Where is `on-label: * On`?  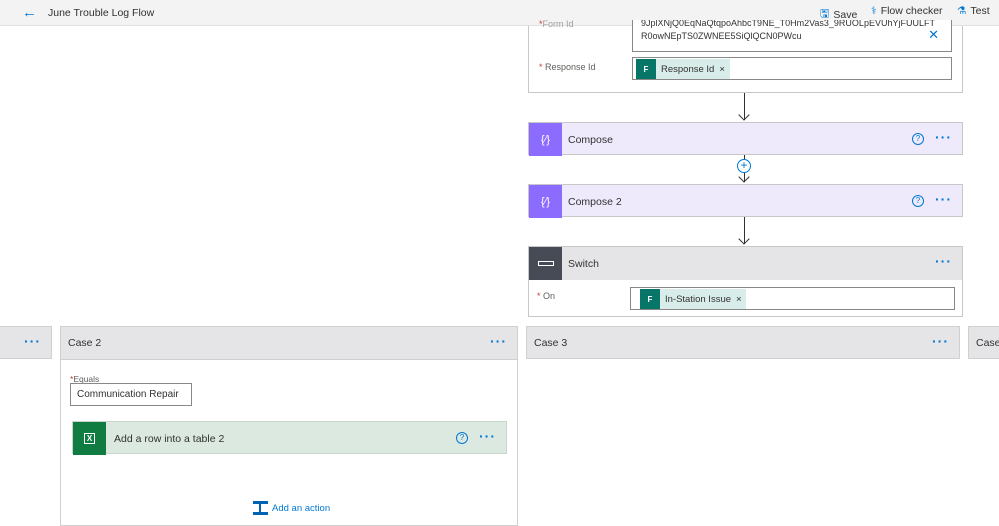
on-label: * On is located at coordinates (546, 296).